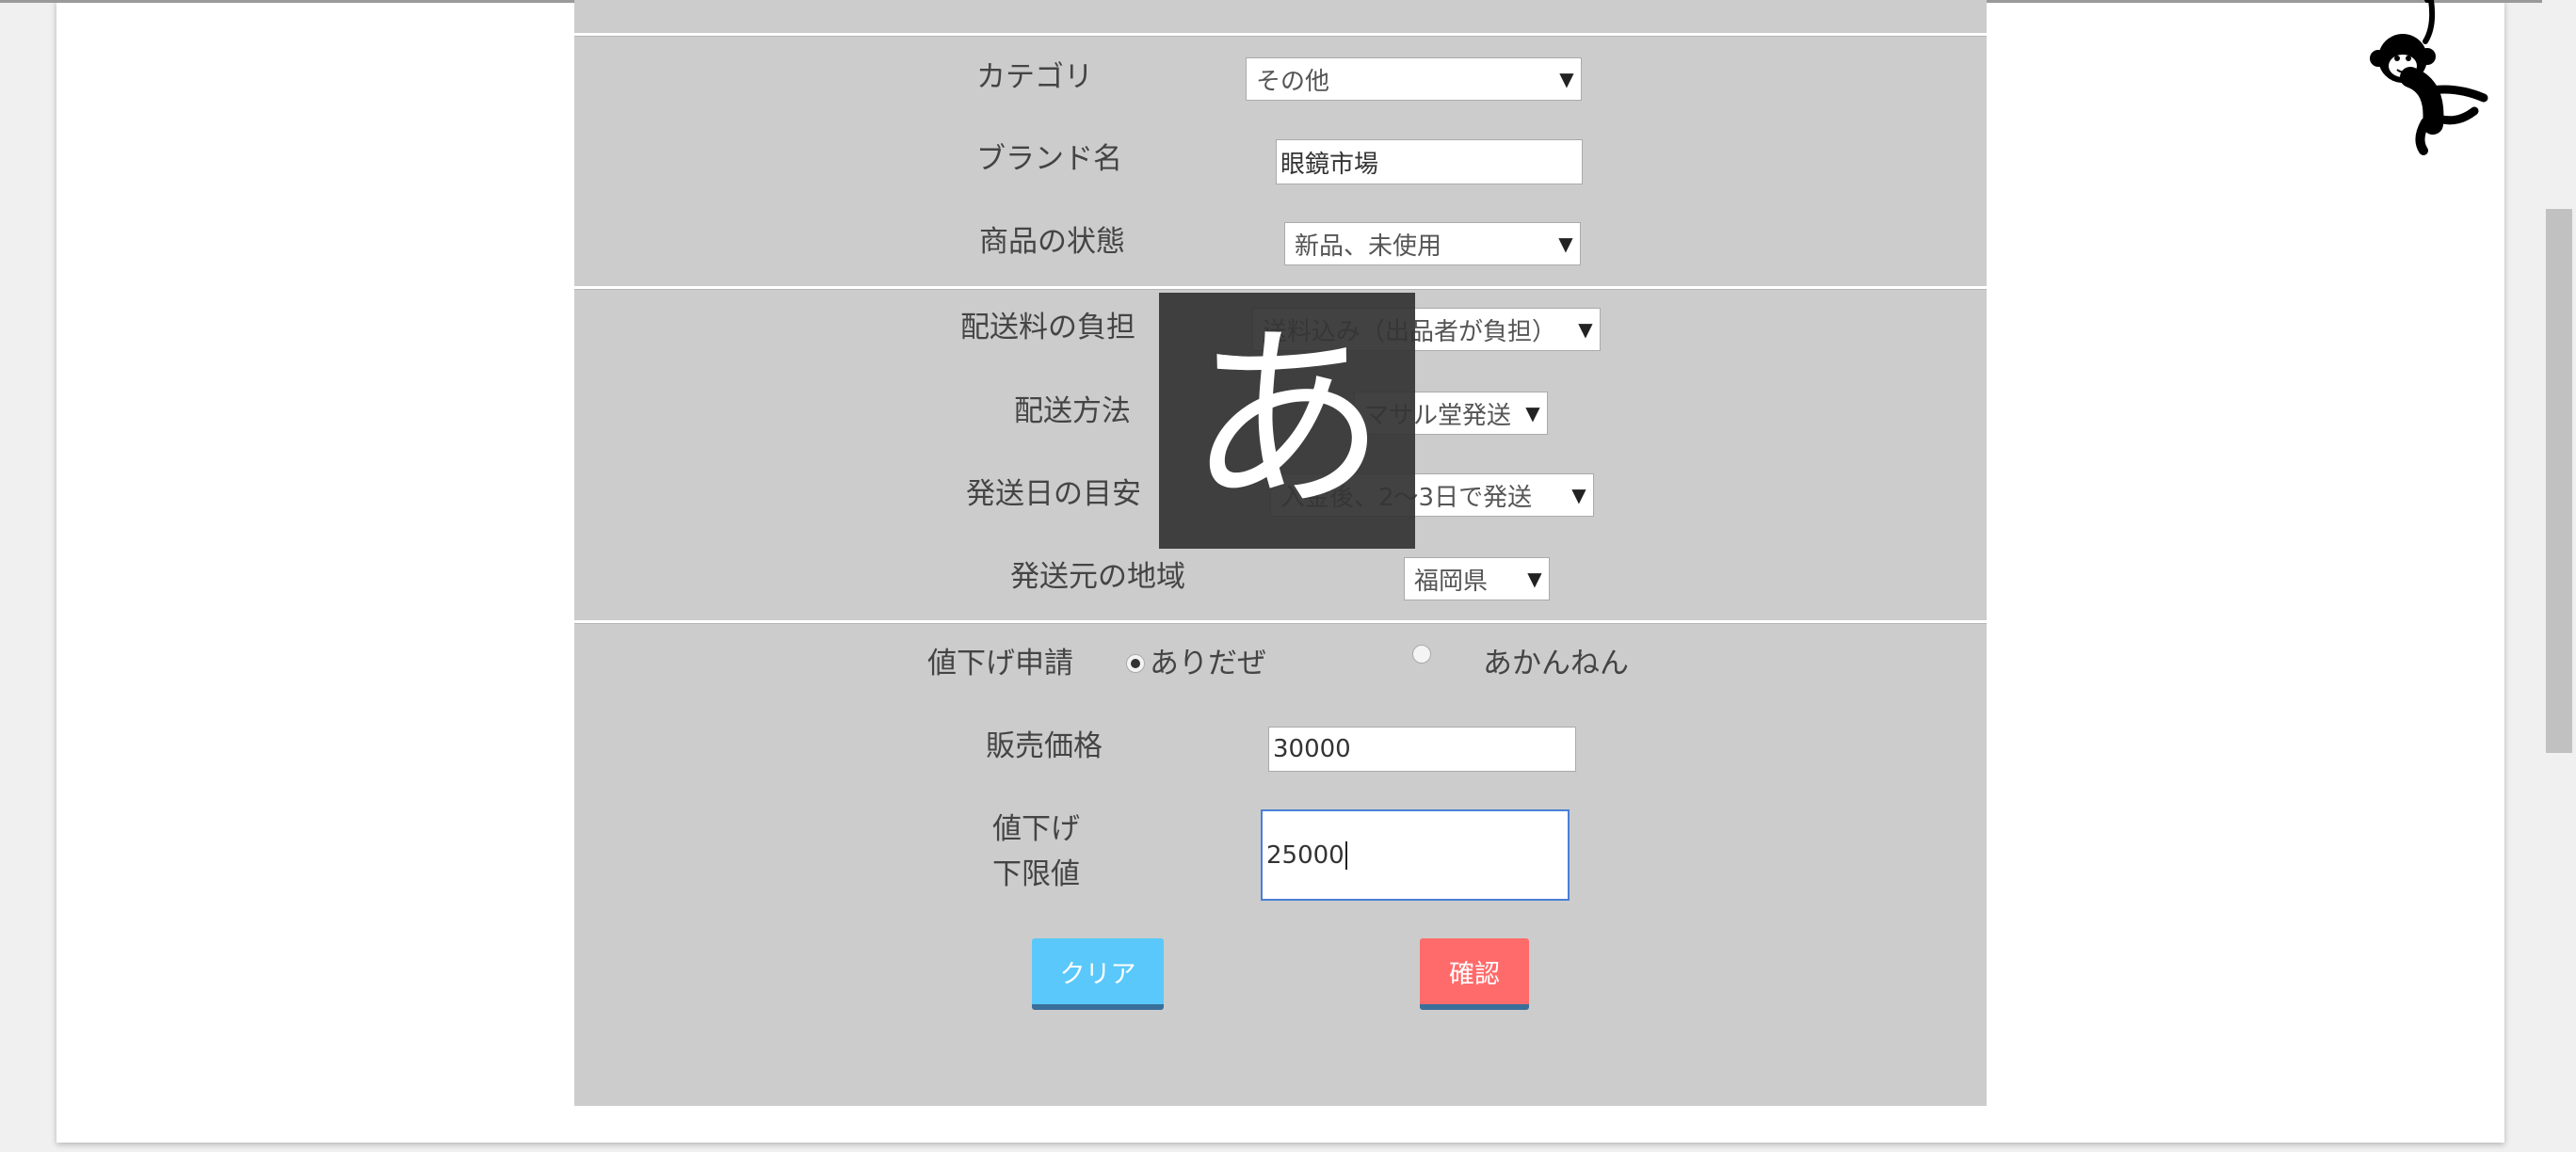 The image size is (2576, 1152). I want to click on shipping-fee-label: 配送料の負担, so click(1047, 327).